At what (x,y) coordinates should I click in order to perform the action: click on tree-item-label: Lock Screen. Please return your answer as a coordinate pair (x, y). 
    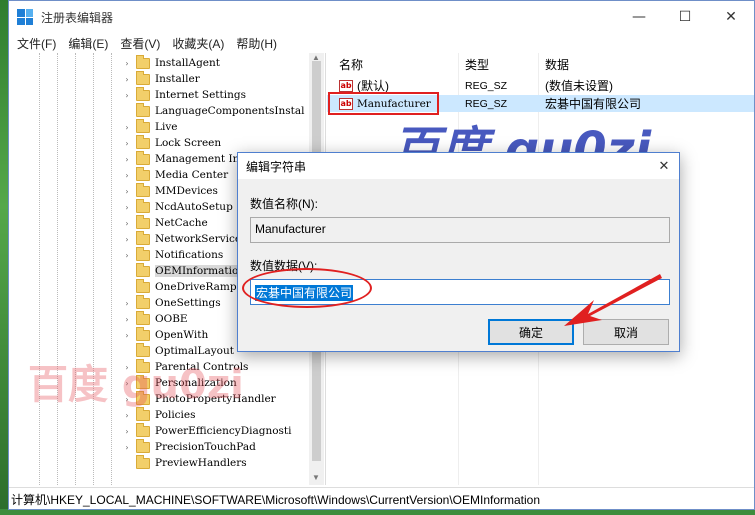
    Looking at the image, I should click on (188, 143).